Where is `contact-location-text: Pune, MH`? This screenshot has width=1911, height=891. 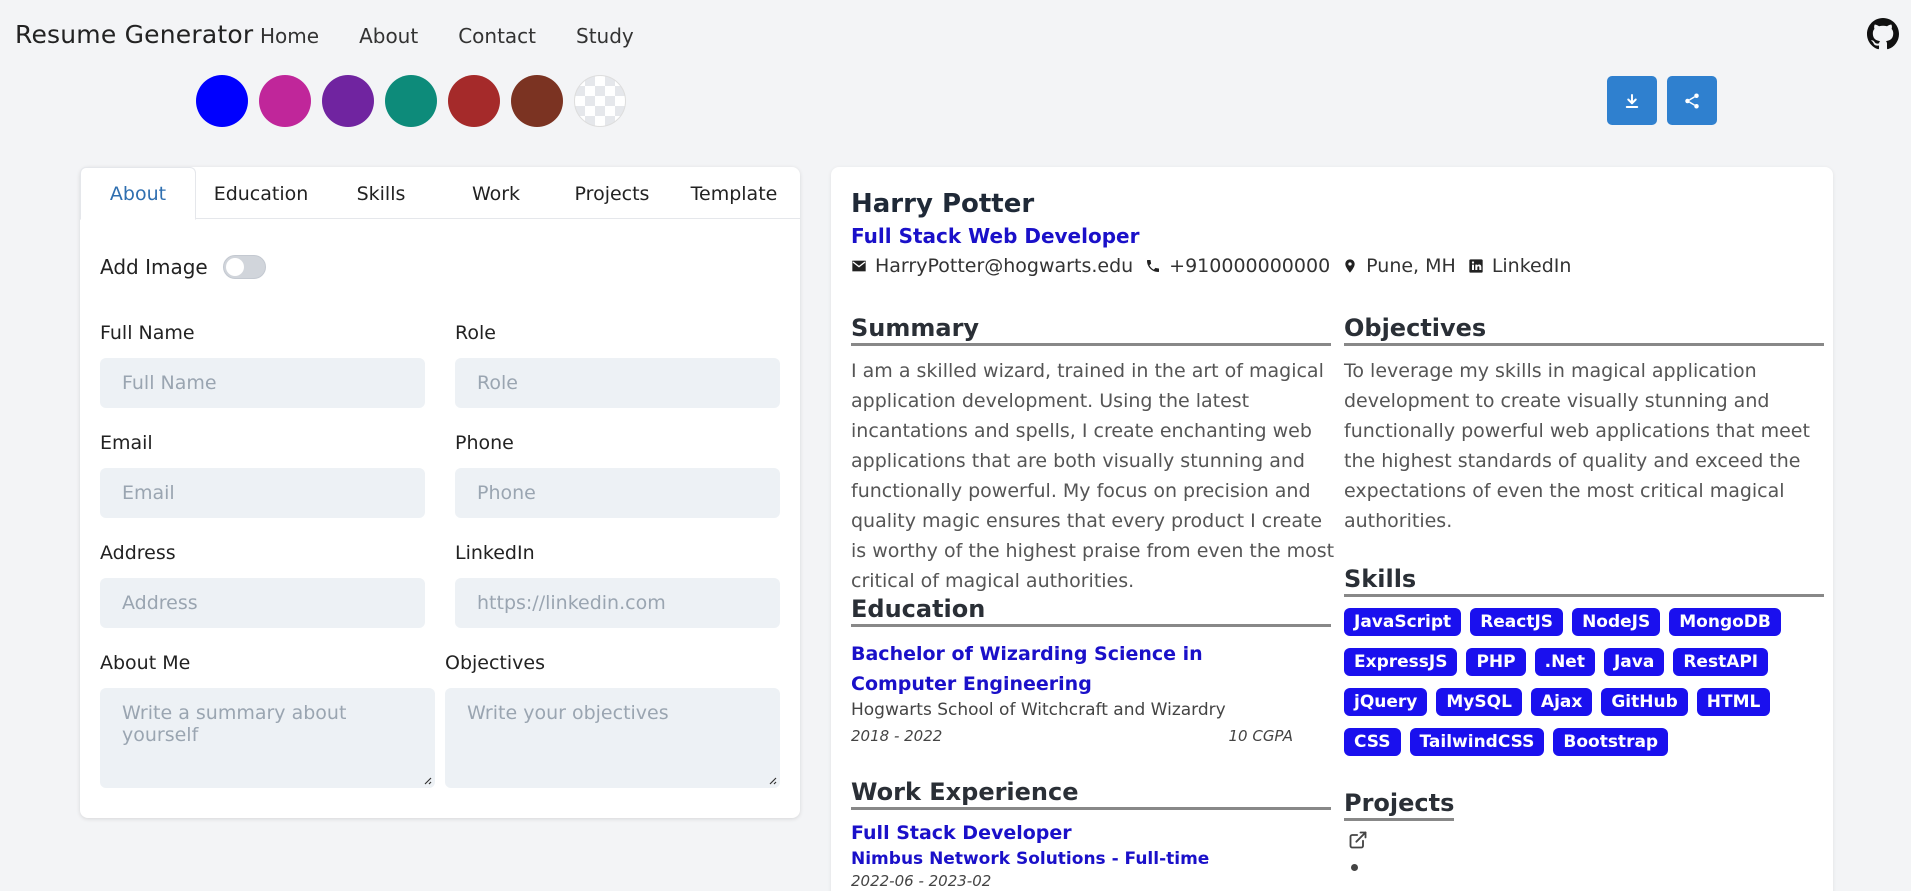
contact-location-text: Pune, MH is located at coordinates (1411, 266).